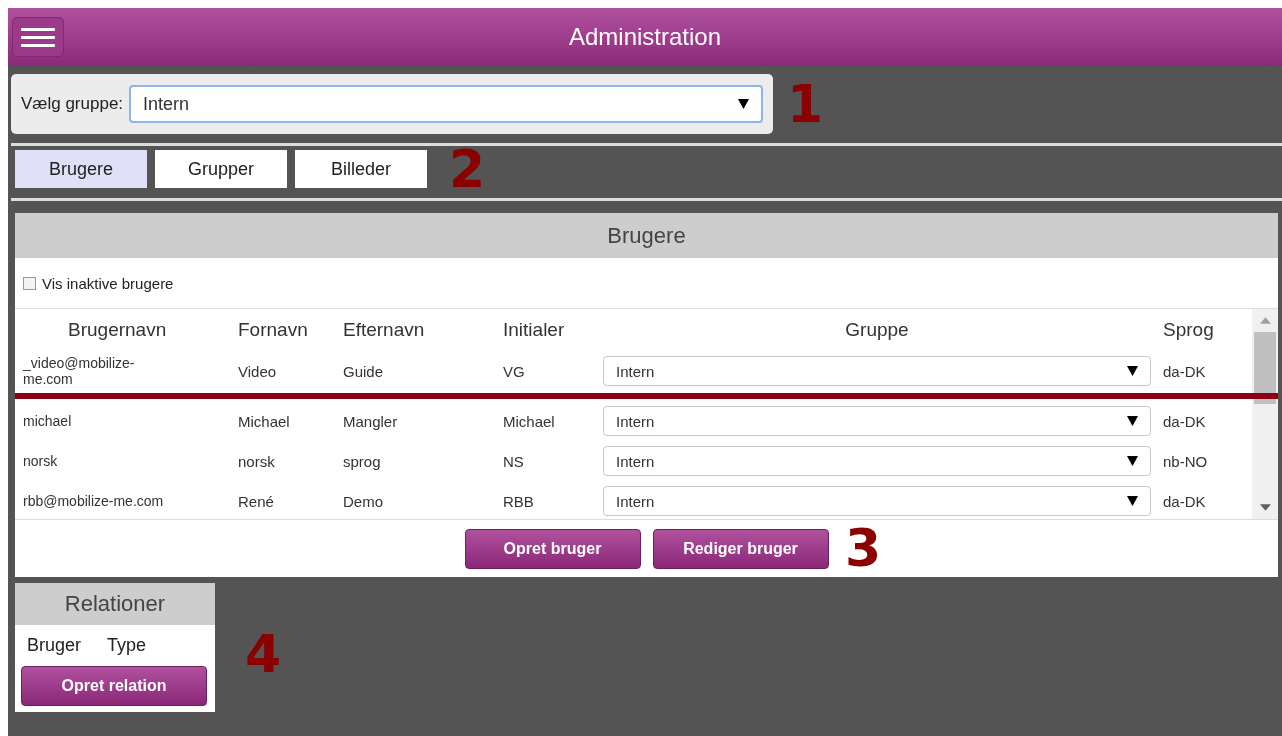 The image size is (1282, 736). Describe the element at coordinates (115, 604) in the screenshot. I see `panel-title: Relationer` at that location.